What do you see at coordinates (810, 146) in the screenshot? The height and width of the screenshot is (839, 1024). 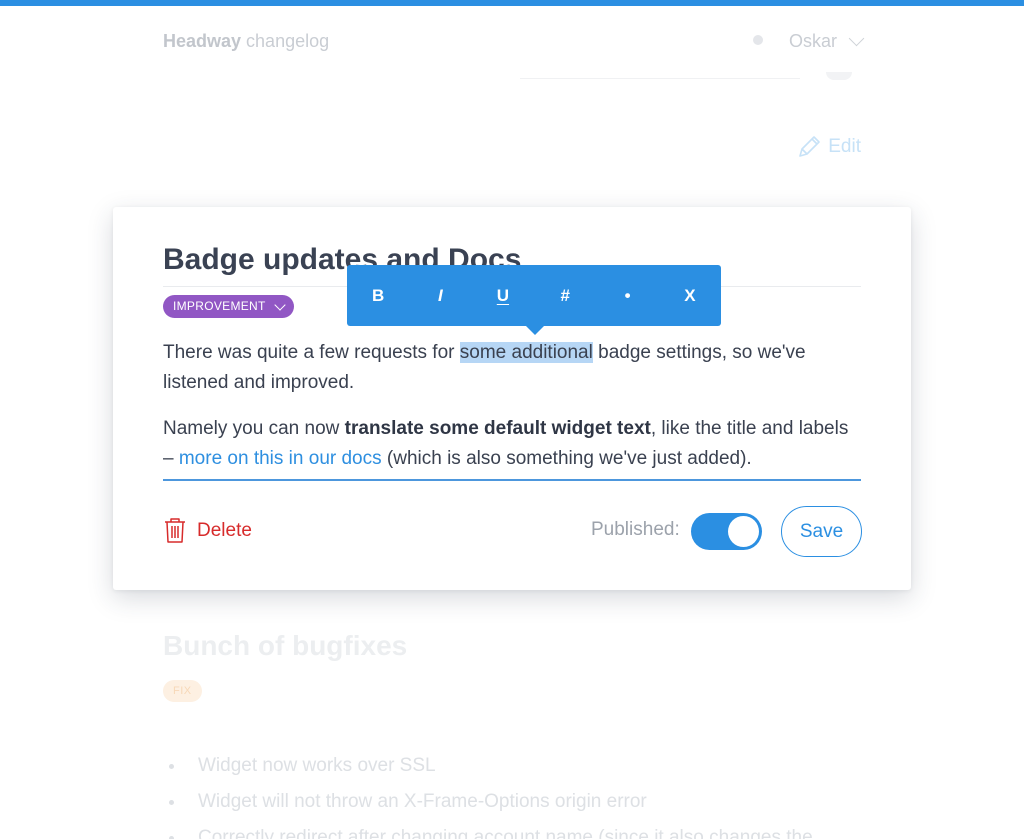 I see `pencil-icon` at bounding box center [810, 146].